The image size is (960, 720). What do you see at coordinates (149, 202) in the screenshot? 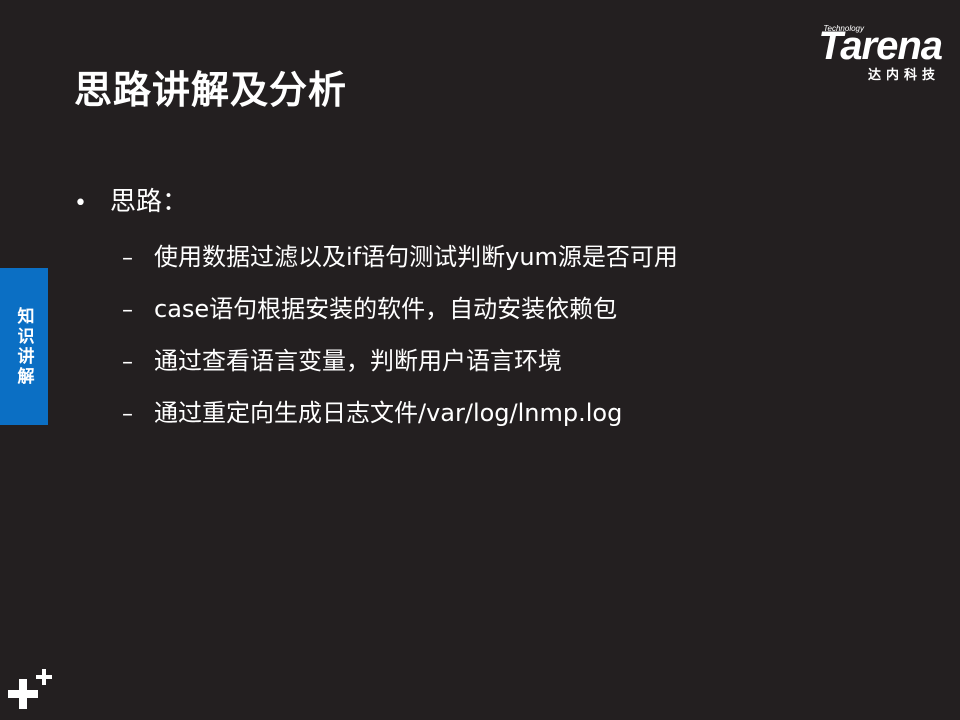
I see `bullet-text: 思路：` at bounding box center [149, 202].